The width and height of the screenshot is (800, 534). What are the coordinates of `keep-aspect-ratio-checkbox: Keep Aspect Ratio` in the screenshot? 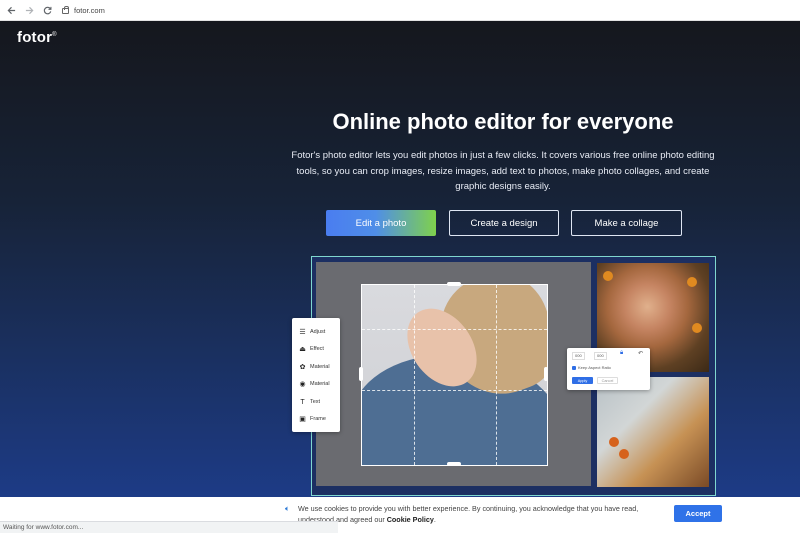 It's located at (591, 367).